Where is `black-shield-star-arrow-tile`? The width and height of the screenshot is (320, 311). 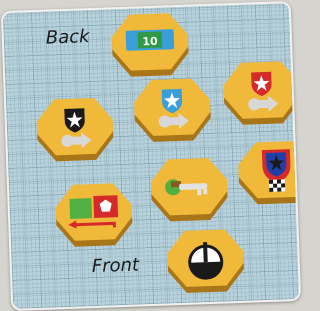 black-shield-star-arrow-tile is located at coordinates (75, 132).